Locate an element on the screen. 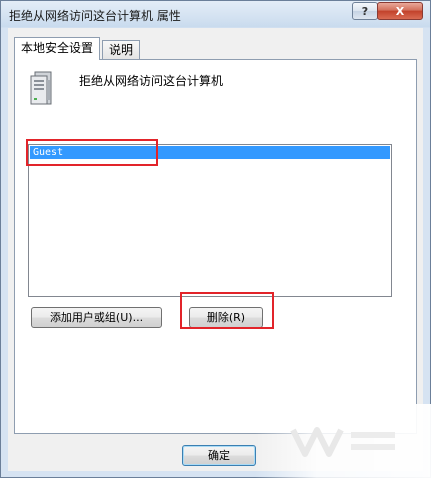  watermark-logo-icon is located at coordinates (342, 442).